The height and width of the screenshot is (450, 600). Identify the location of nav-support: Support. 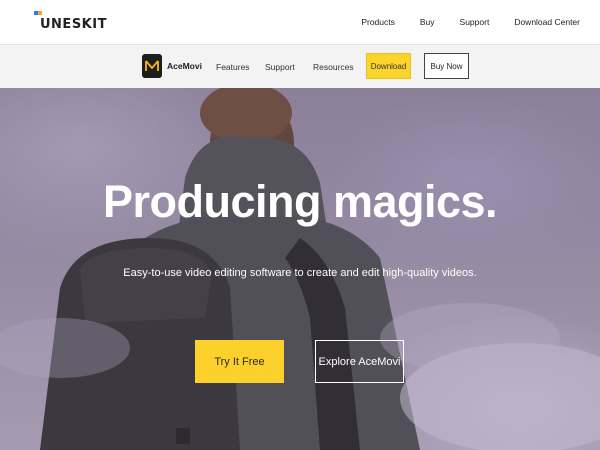
(475, 22).